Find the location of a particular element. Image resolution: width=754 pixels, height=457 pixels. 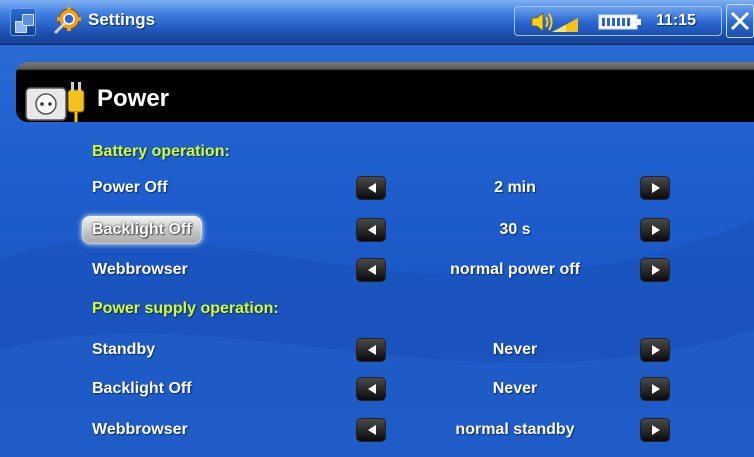

window-square-front is located at coordinates (28, 20).